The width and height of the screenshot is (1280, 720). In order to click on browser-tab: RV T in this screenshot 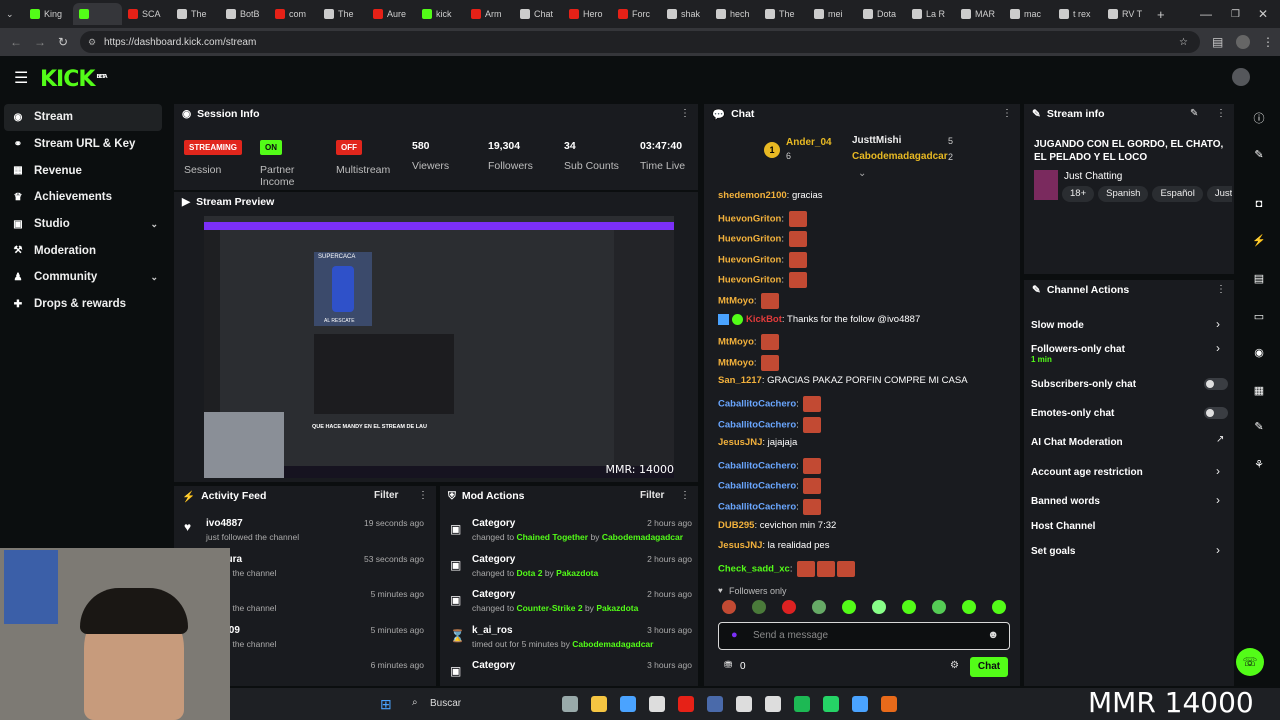, I will do `click(1126, 14)`.